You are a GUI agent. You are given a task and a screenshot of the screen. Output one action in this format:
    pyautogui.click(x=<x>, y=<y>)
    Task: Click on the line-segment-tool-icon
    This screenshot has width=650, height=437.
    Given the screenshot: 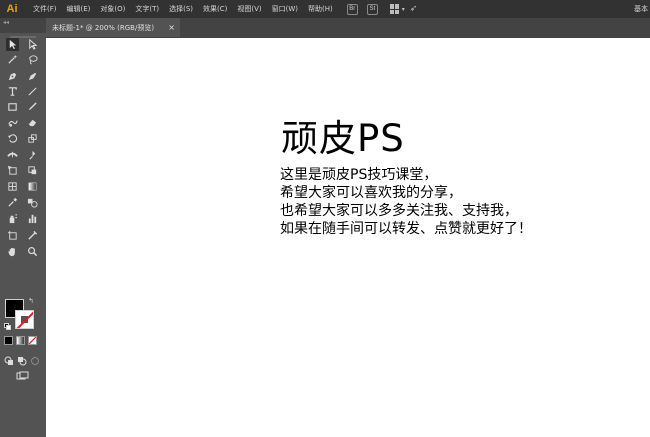 What is the action you would take?
    pyautogui.click(x=32, y=91)
    